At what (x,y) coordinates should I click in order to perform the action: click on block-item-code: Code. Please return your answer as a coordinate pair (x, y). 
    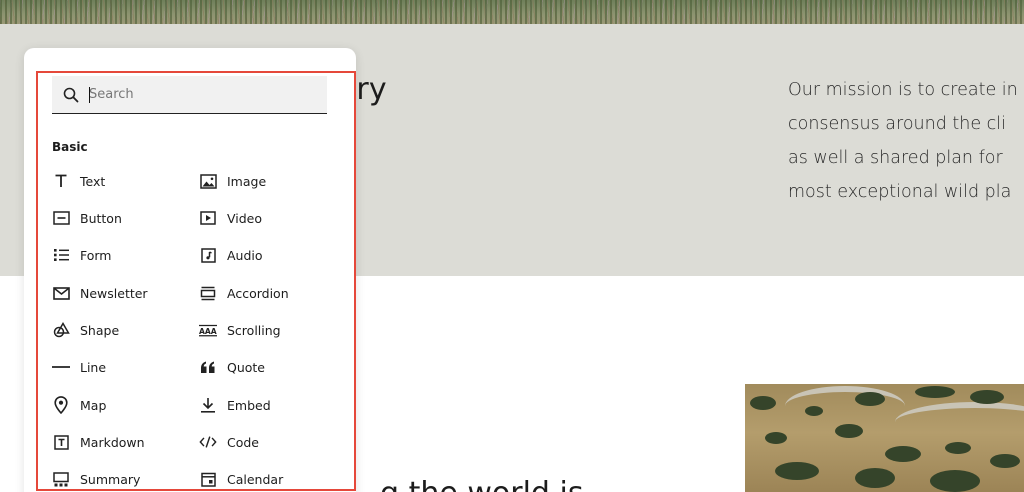
    Looking at the image, I should click on (229, 442).